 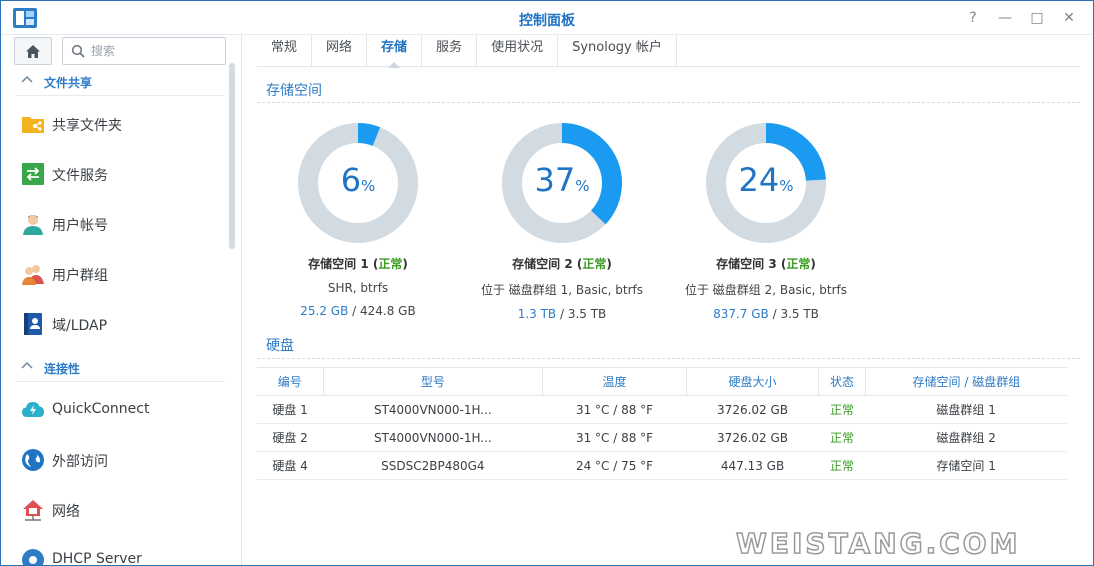 What do you see at coordinates (1005, 18) in the screenshot?
I see `minimize-button: —` at bounding box center [1005, 18].